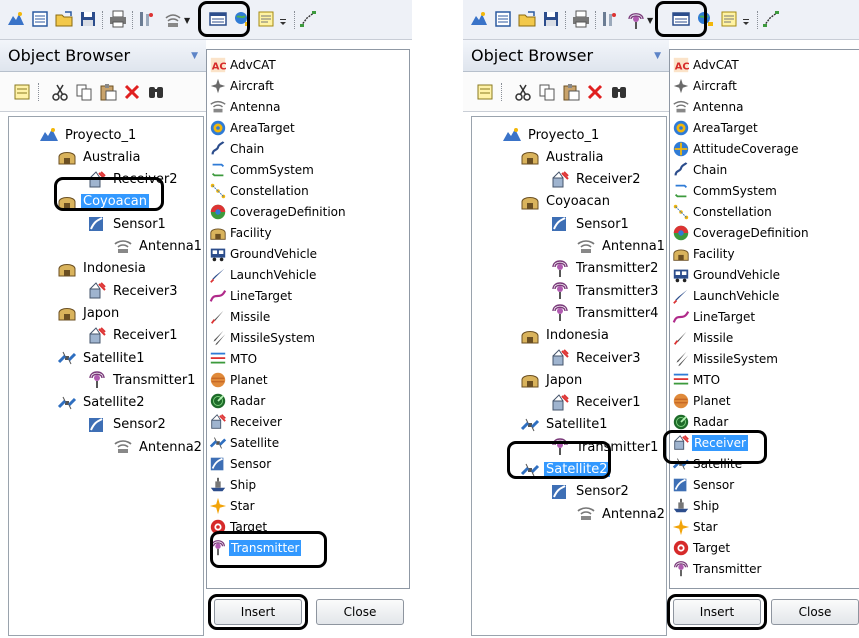 The width and height of the screenshot is (859, 638). What do you see at coordinates (619, 92) in the screenshot?
I see `find-icon` at bounding box center [619, 92].